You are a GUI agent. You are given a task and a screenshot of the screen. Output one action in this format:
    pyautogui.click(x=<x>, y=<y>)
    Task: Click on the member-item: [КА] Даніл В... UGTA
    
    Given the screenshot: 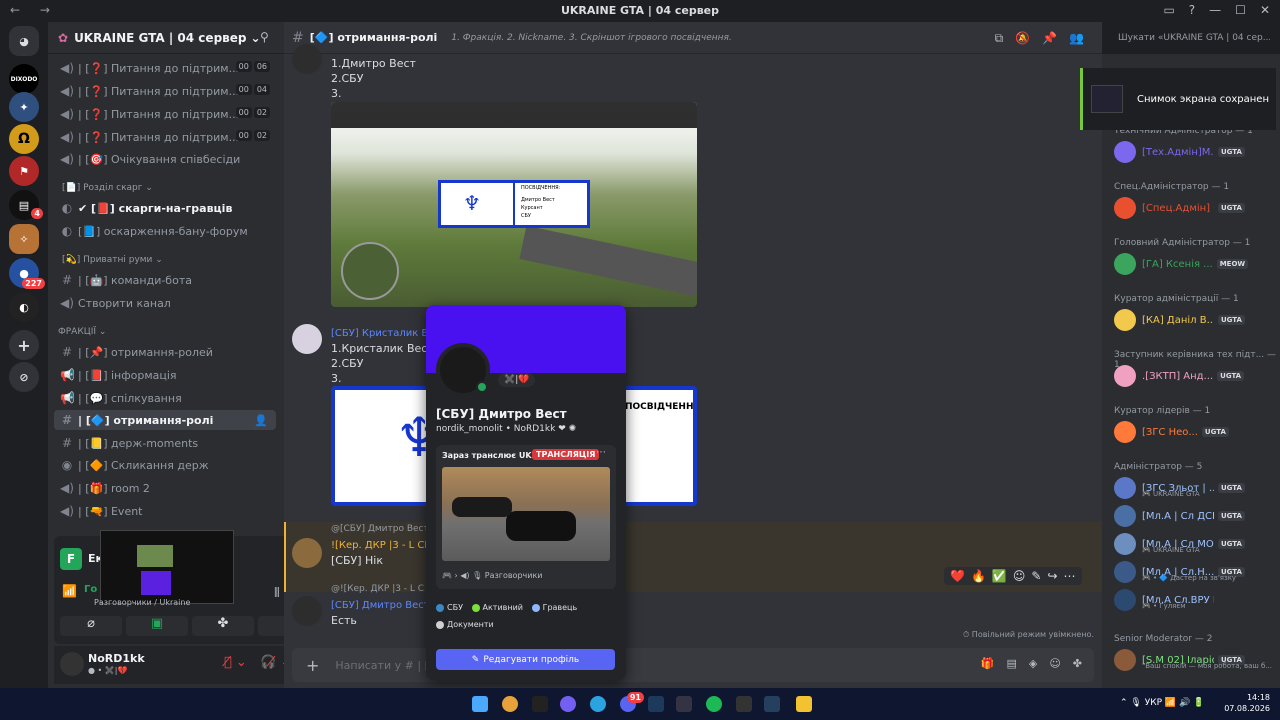 What is the action you would take?
    pyautogui.click(x=1195, y=320)
    